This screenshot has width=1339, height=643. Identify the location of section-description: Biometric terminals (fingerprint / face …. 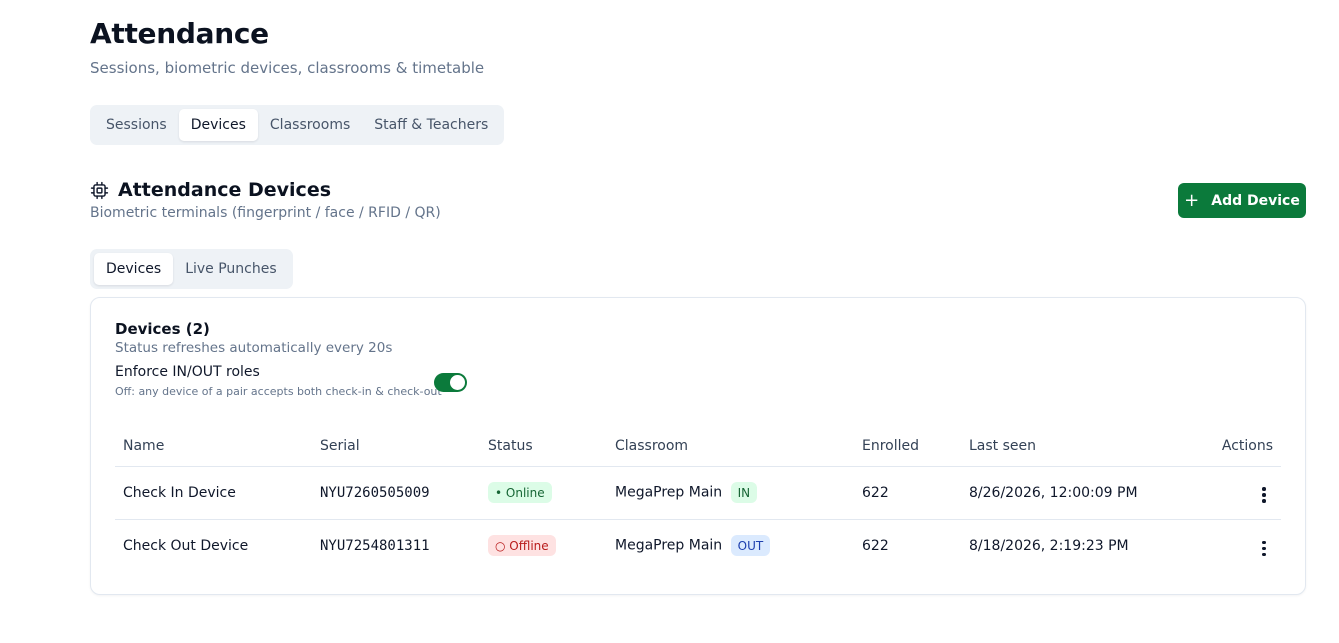
(265, 213).